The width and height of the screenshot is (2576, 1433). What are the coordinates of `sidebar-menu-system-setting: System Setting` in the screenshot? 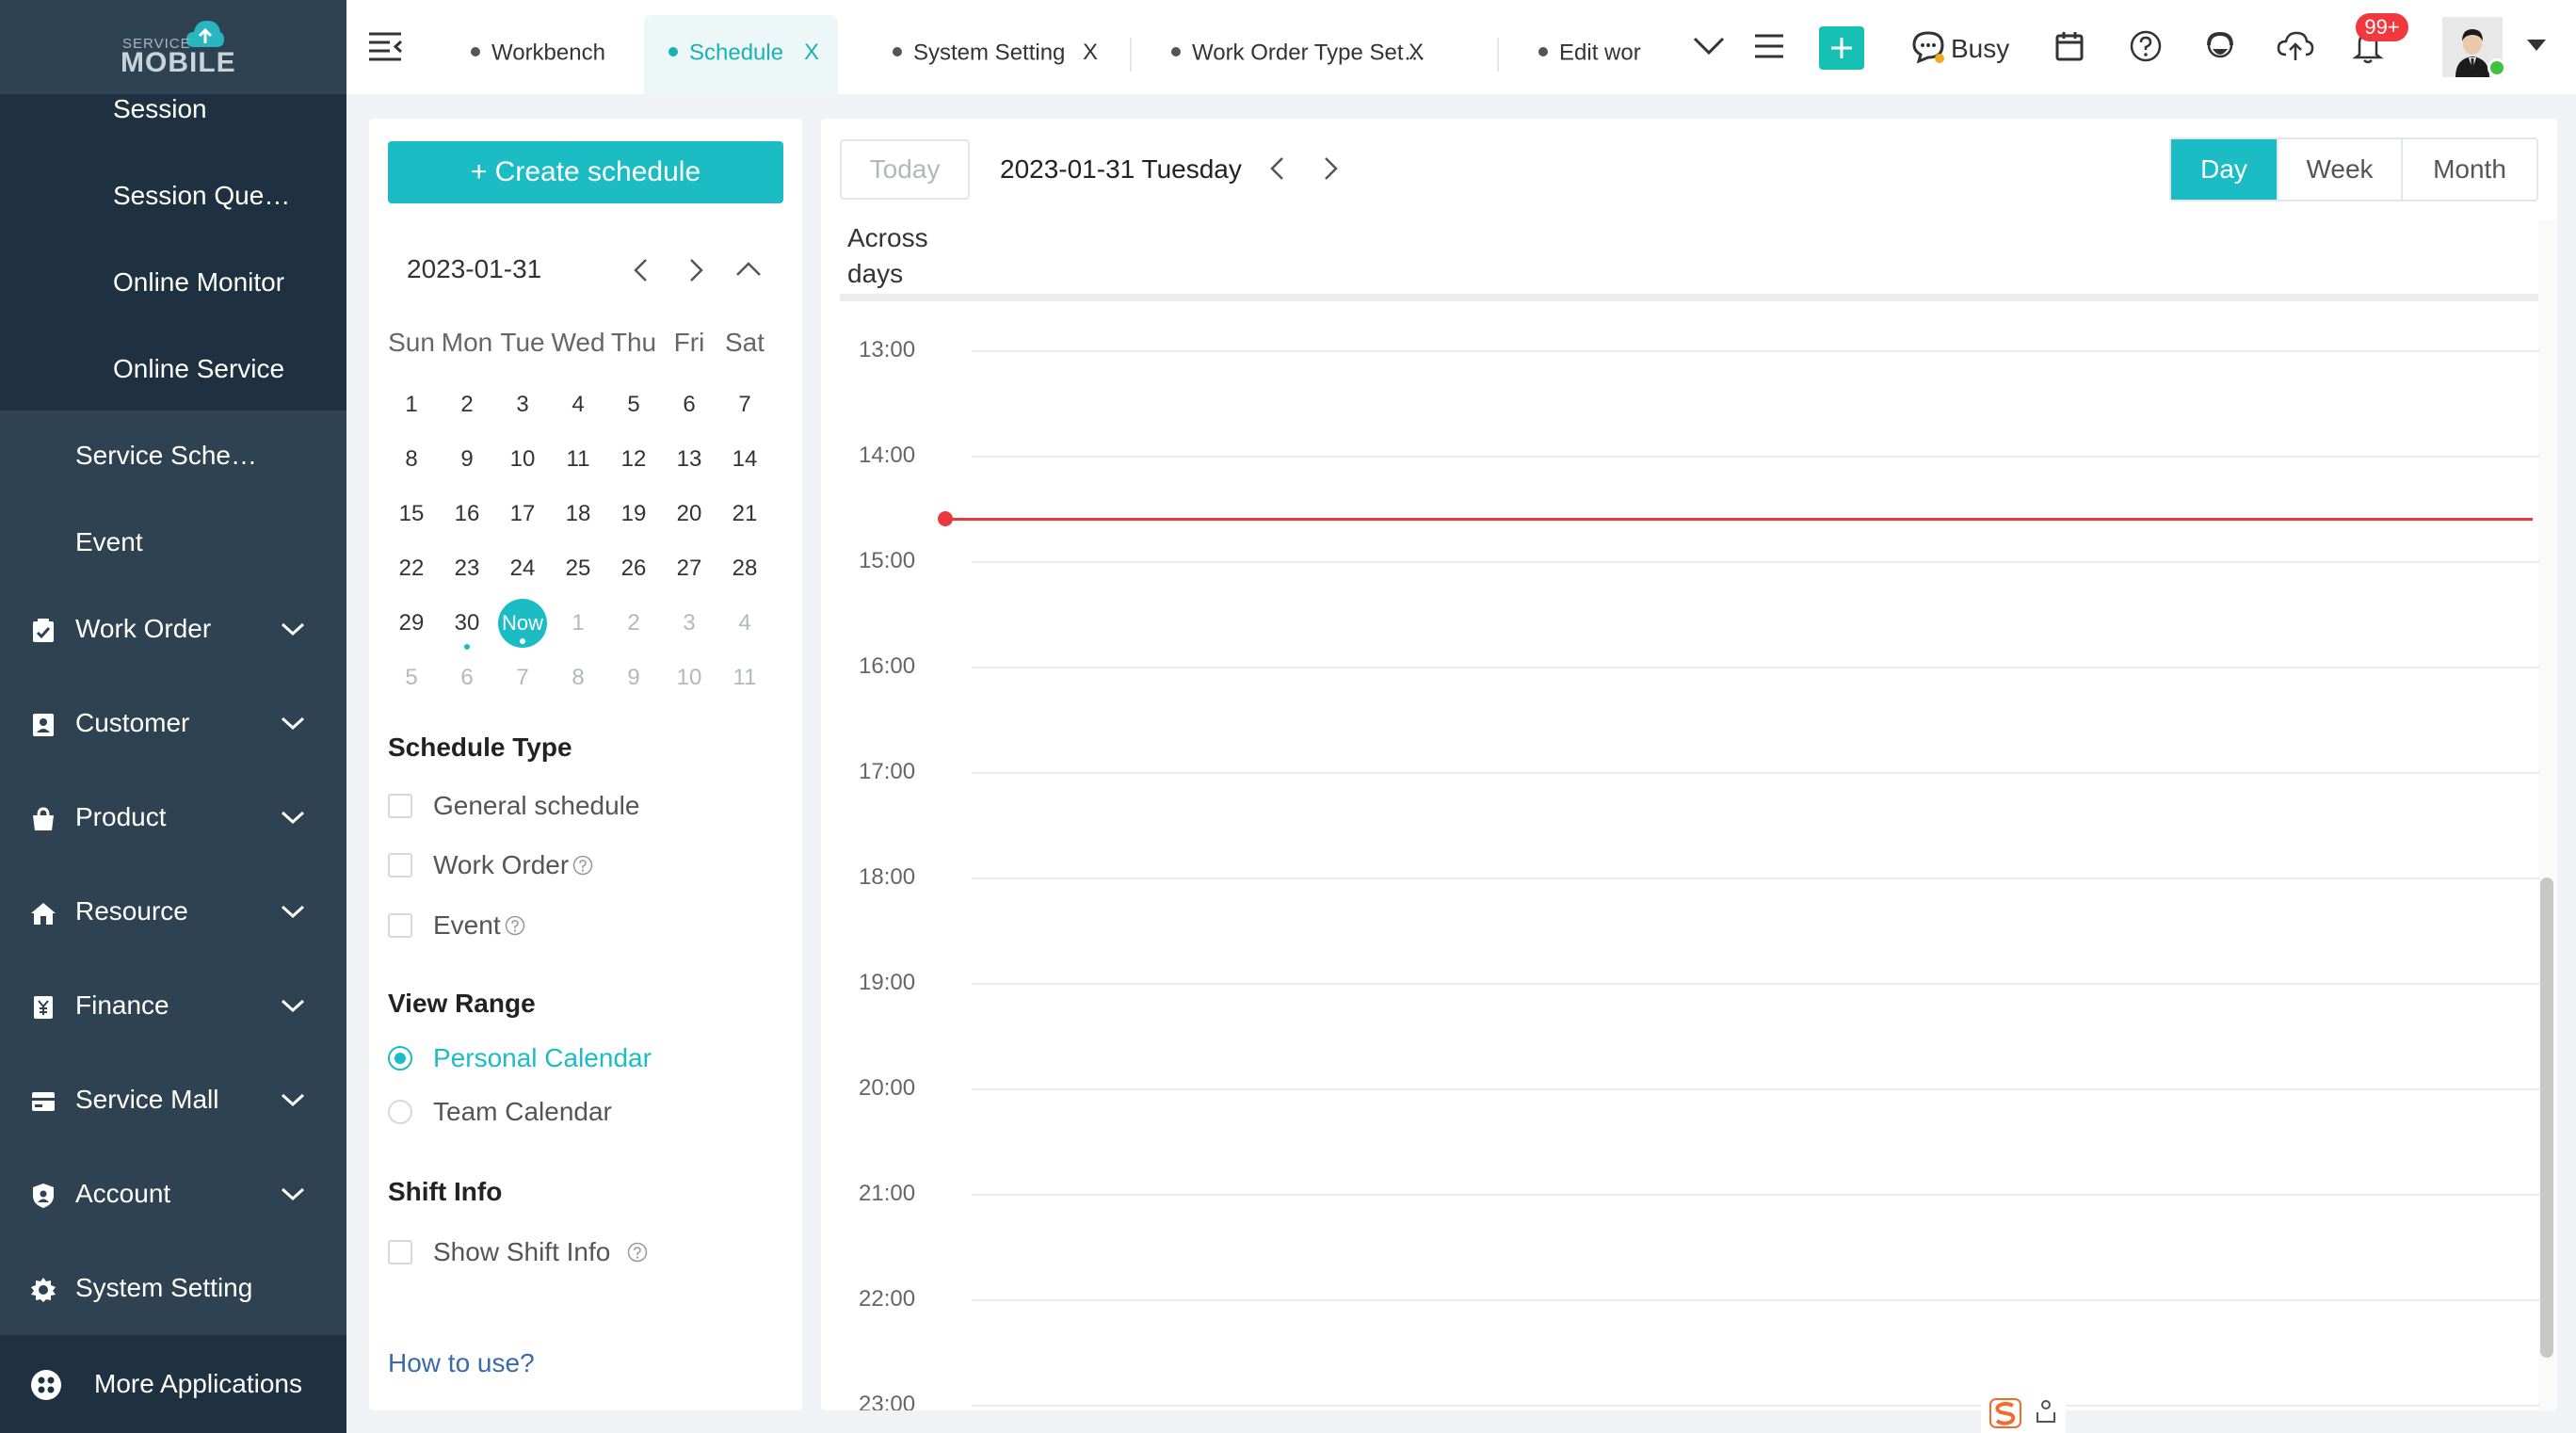 It's located at (173, 1290).